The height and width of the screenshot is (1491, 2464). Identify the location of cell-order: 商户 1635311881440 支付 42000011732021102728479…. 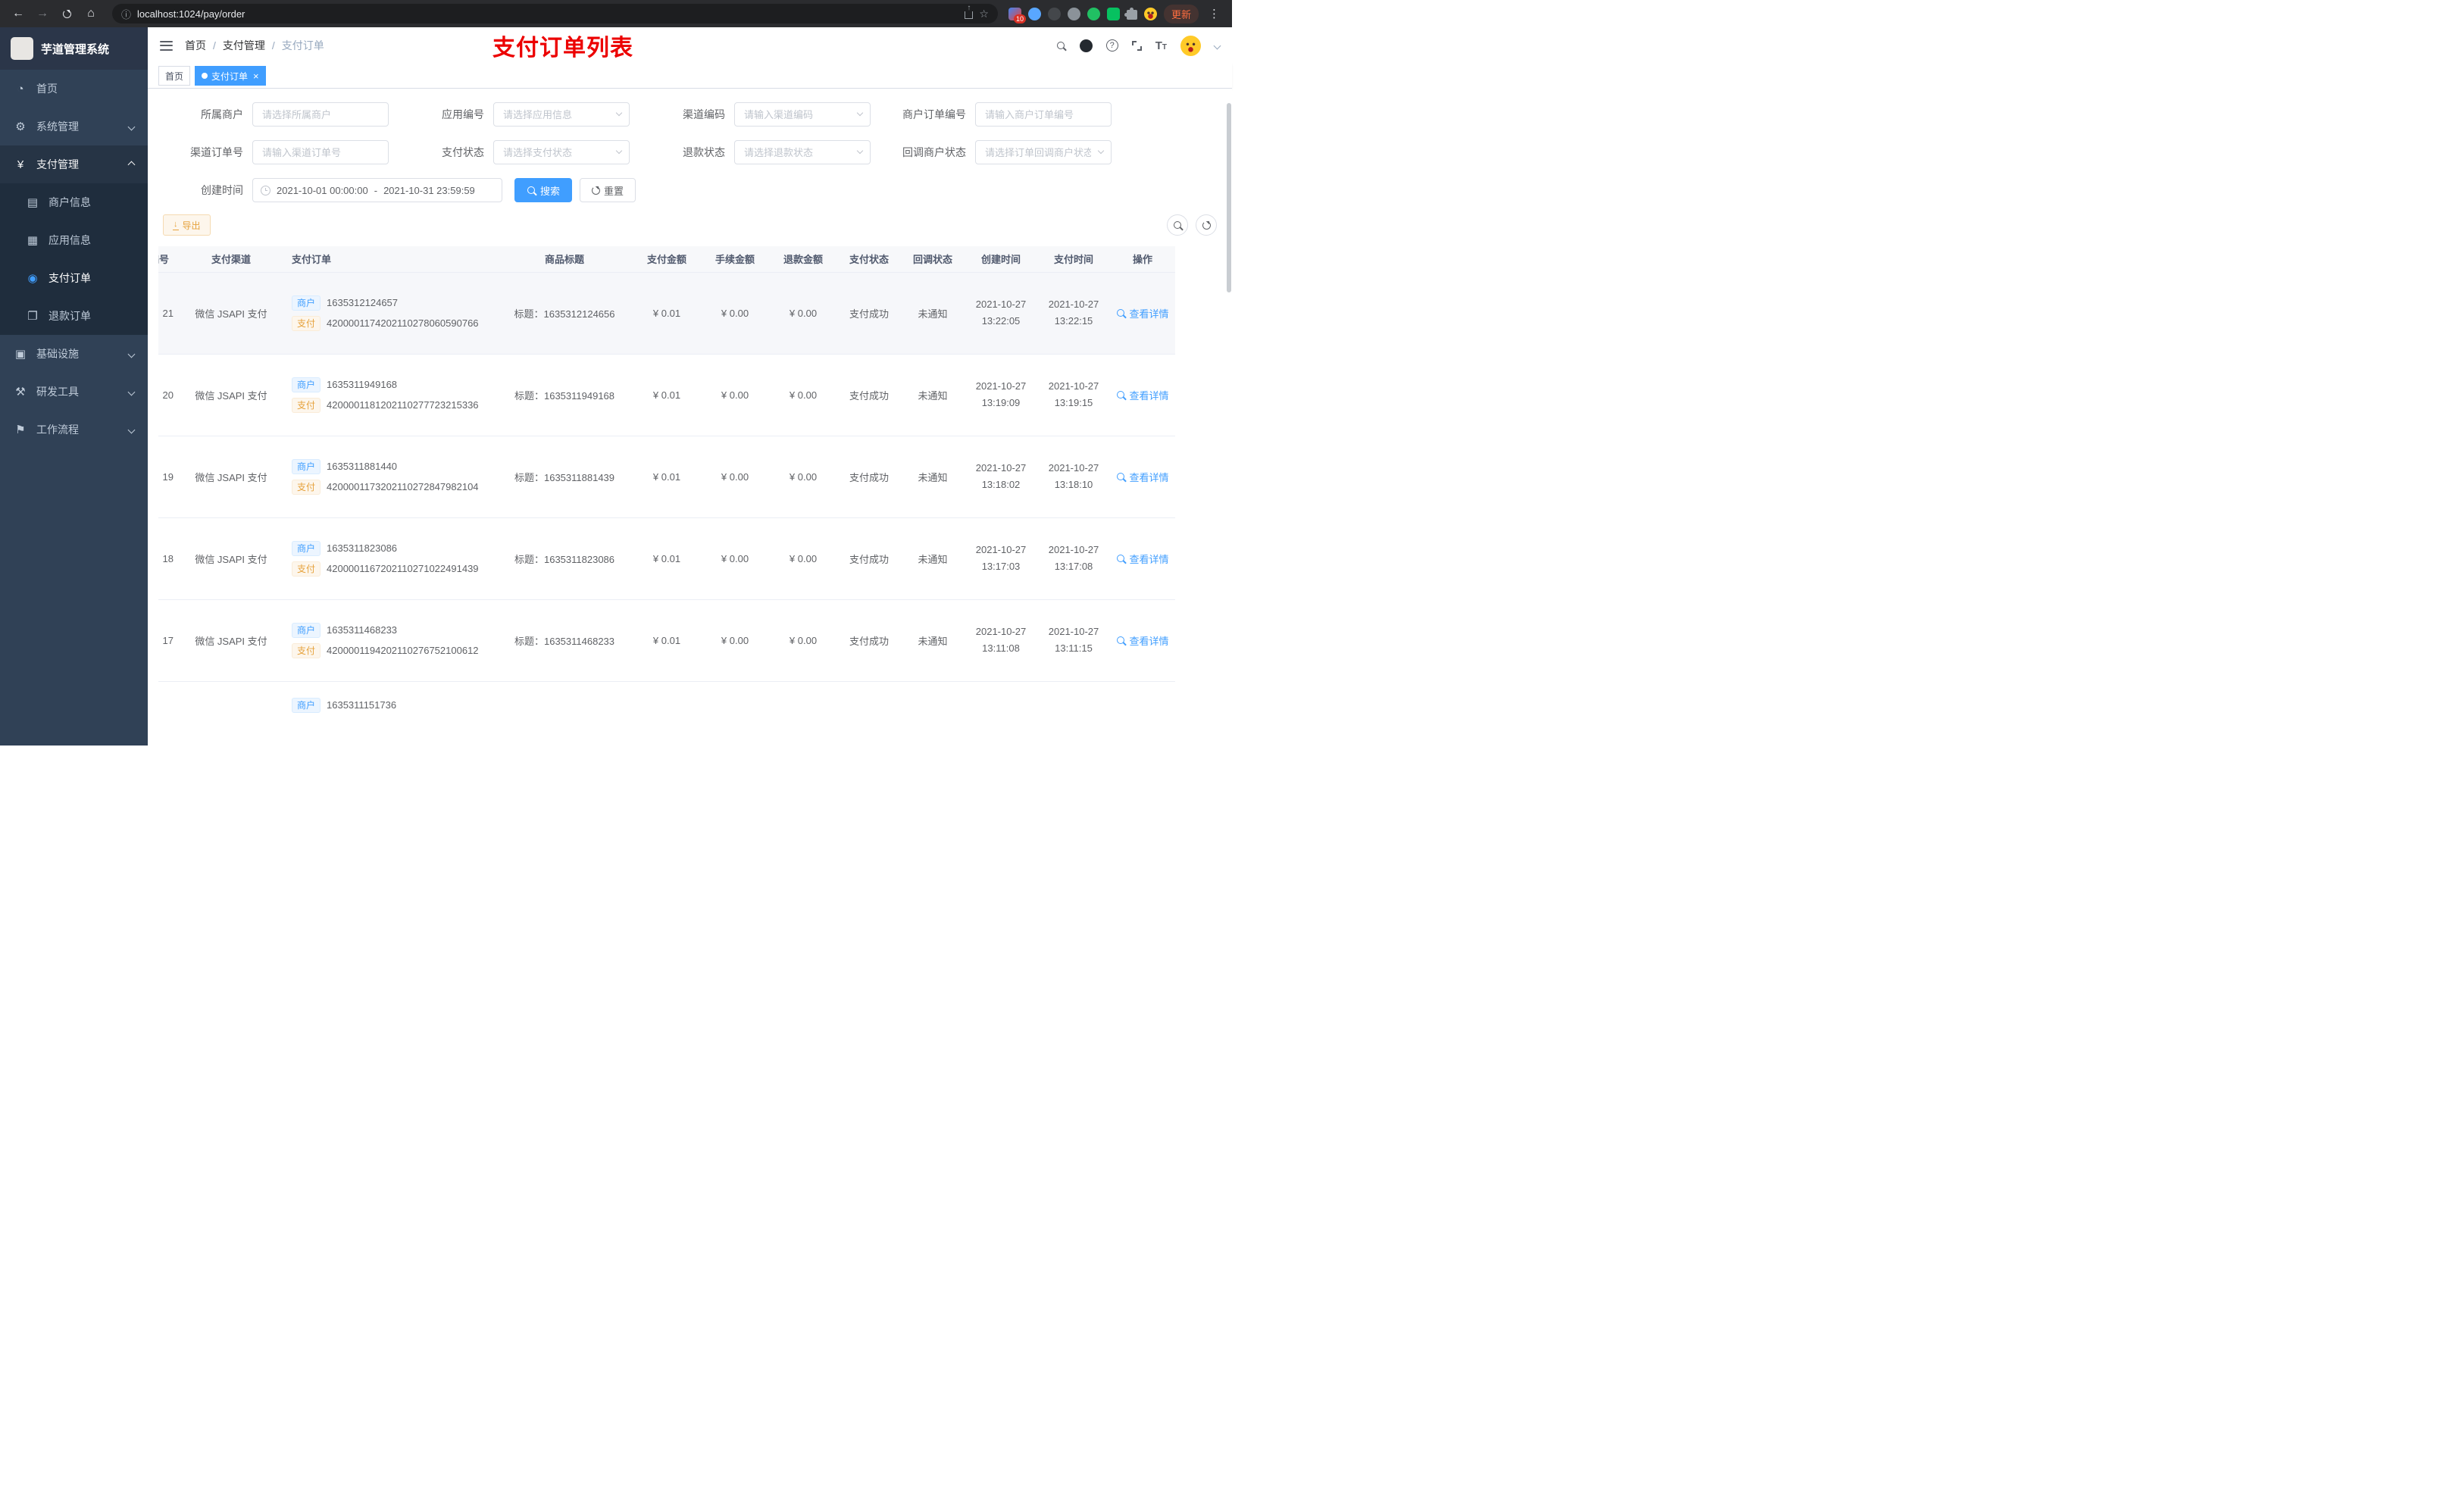
(390, 477).